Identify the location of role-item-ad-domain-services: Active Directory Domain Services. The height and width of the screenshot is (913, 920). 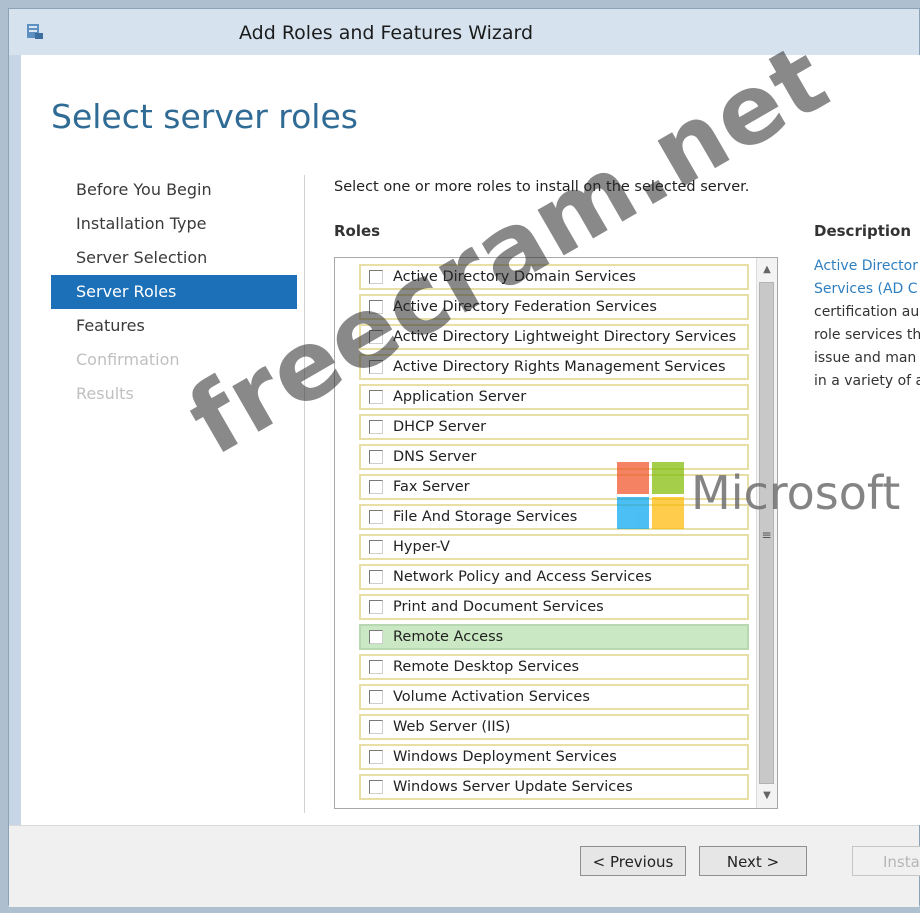
(554, 277).